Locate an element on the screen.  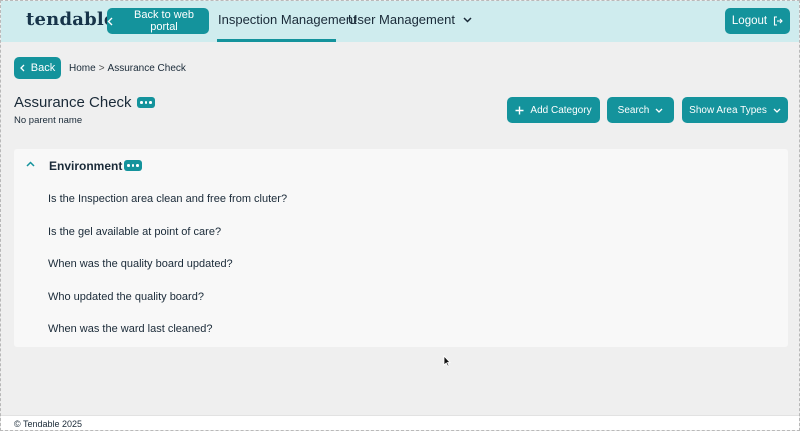
add-category-button: Add Category is located at coordinates (553, 110).